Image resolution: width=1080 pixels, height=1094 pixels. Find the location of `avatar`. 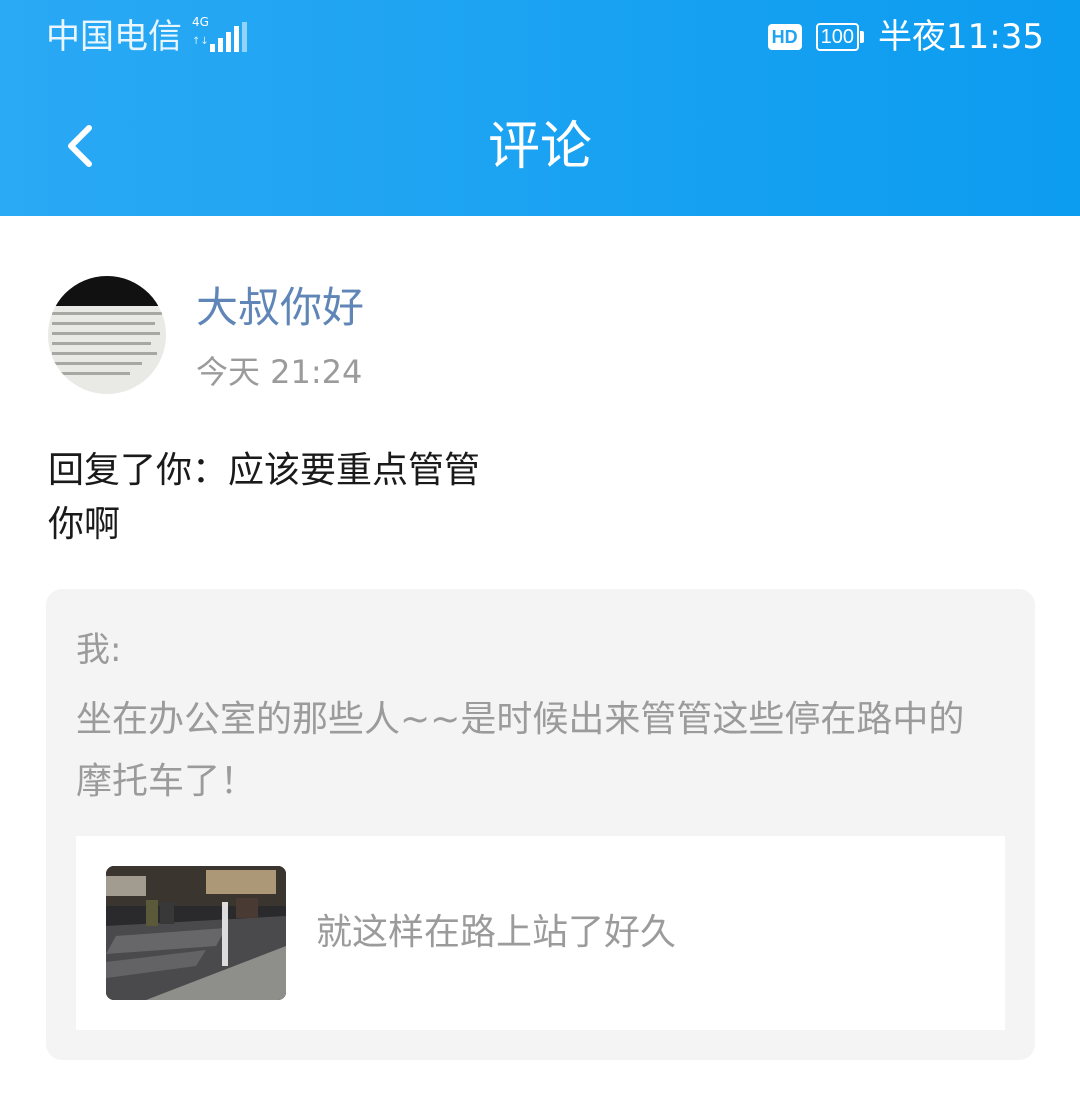

avatar is located at coordinates (107, 335).